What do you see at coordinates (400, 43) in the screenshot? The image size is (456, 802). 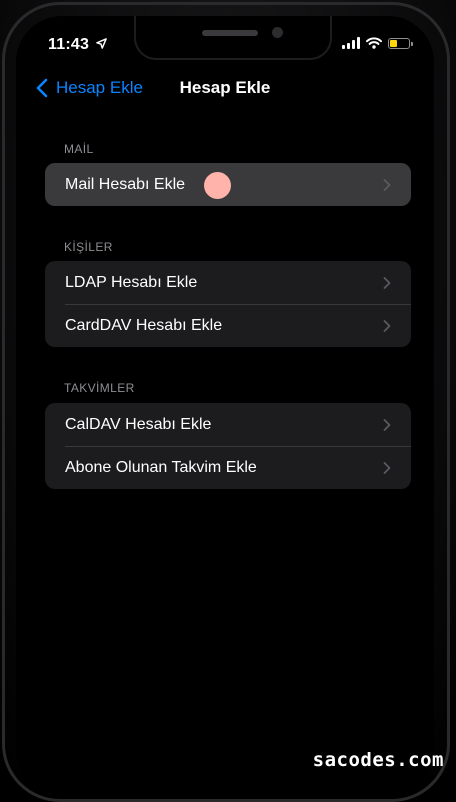 I see `battery-icon` at bounding box center [400, 43].